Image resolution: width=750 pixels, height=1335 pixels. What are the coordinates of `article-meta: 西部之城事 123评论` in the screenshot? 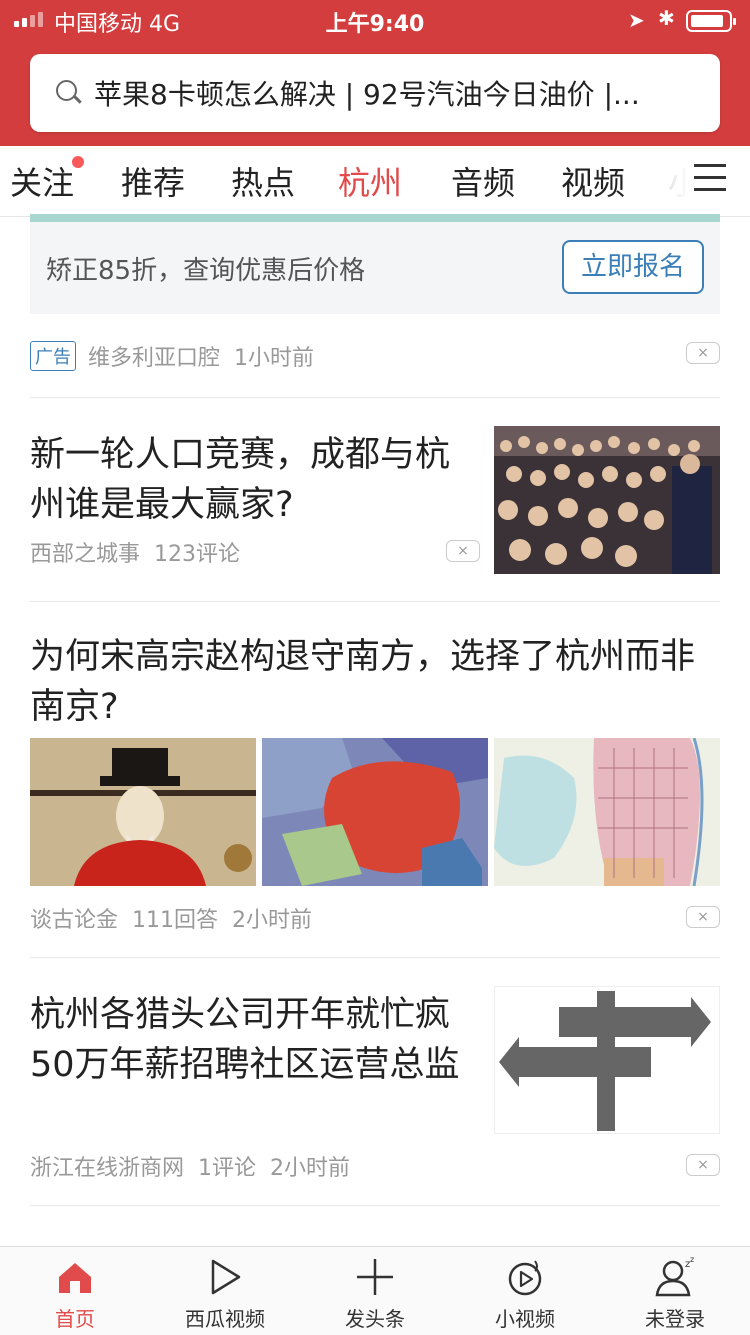 It's located at (135, 552).